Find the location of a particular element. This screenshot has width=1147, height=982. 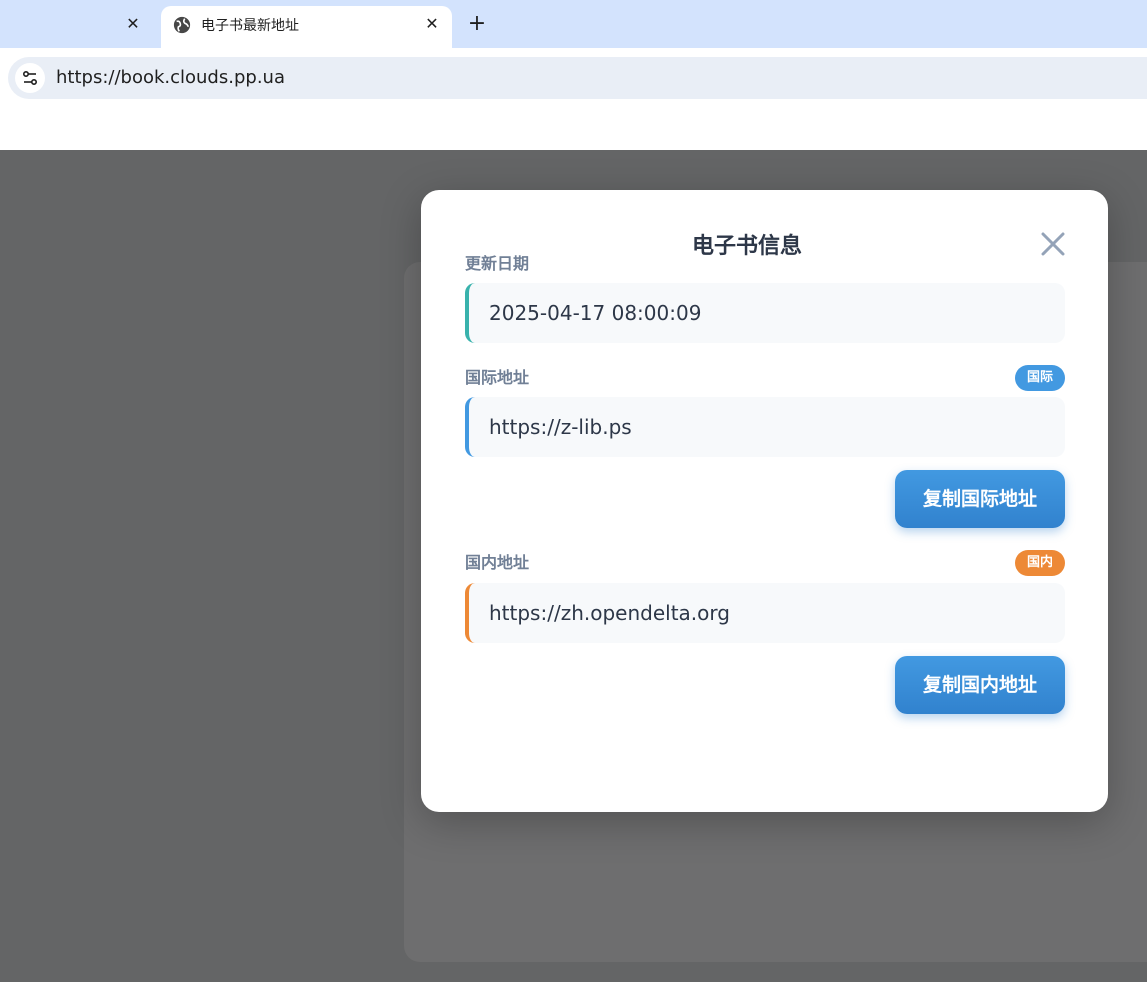

browser-tab-inactive: ✕ is located at coordinates (80, 27).